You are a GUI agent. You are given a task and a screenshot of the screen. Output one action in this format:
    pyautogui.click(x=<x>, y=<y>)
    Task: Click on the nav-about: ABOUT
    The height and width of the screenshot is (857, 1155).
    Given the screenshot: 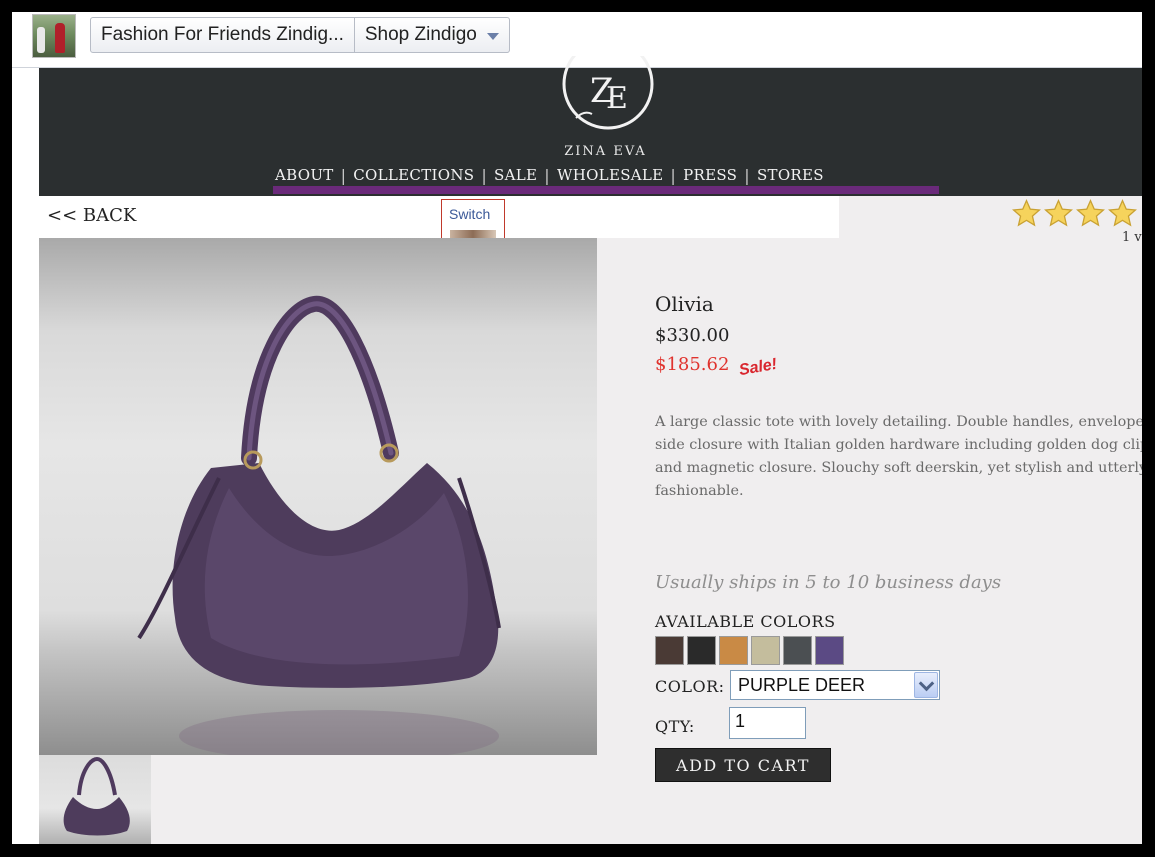 What is the action you would take?
    pyautogui.click(x=304, y=175)
    